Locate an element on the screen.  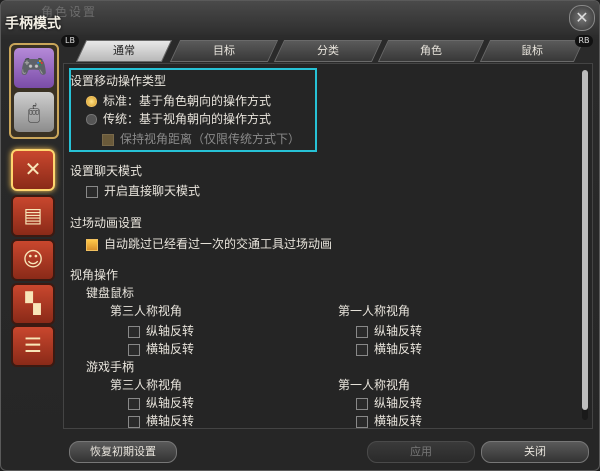
gp-first-person-label: 第一人称视角 is located at coordinates (374, 385).